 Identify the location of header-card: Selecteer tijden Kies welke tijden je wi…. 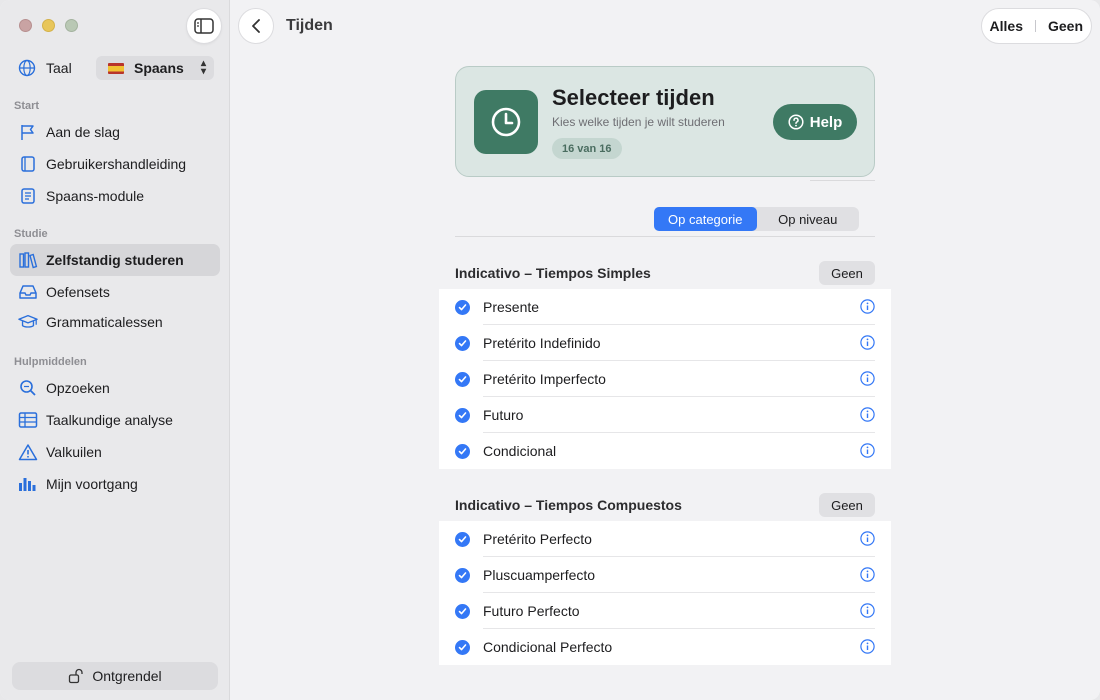
(665, 121).